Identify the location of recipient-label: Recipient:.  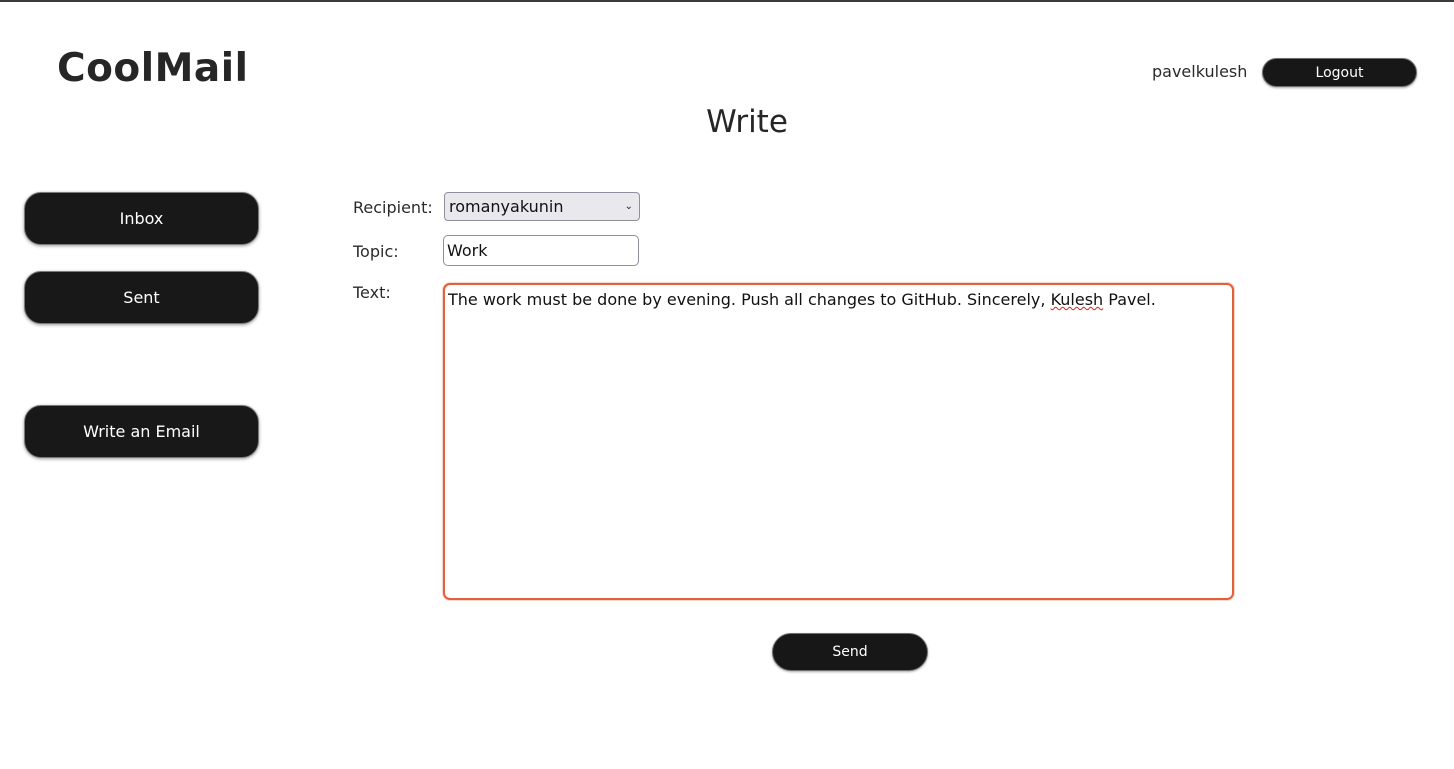
(393, 207).